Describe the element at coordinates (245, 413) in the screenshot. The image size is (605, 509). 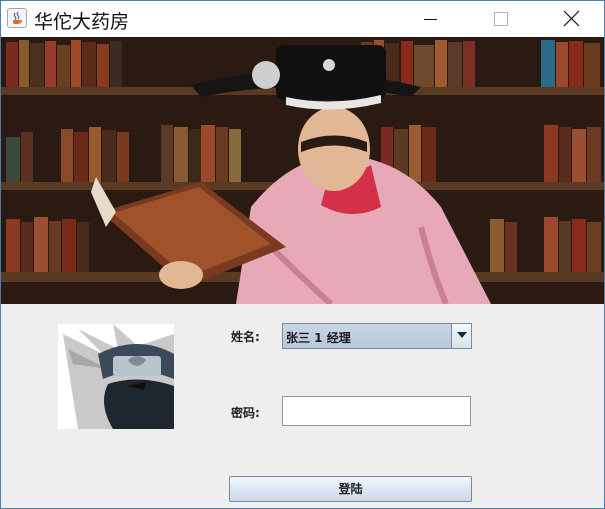
I see `password-label: 密码:` at that location.